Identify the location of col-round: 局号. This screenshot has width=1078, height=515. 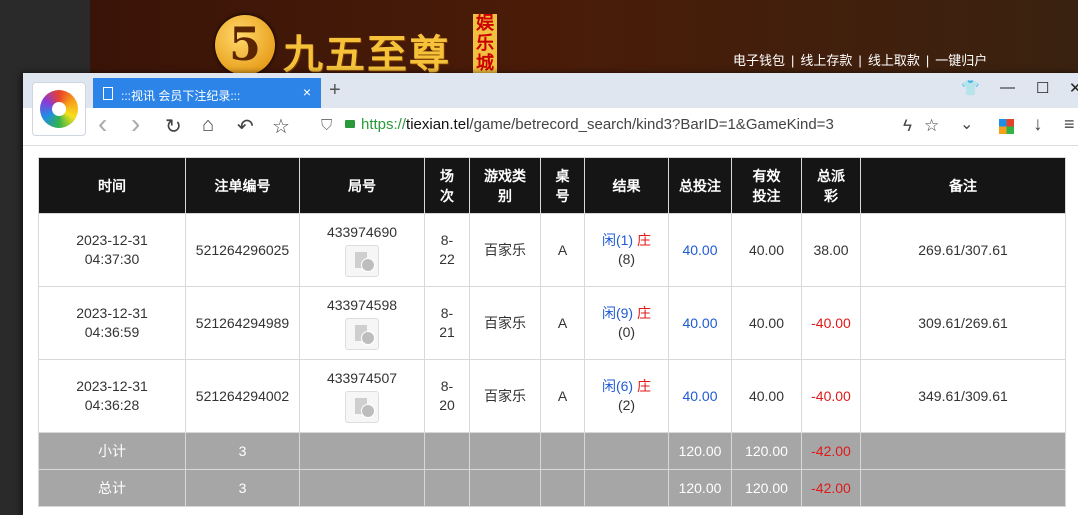
(362, 185).